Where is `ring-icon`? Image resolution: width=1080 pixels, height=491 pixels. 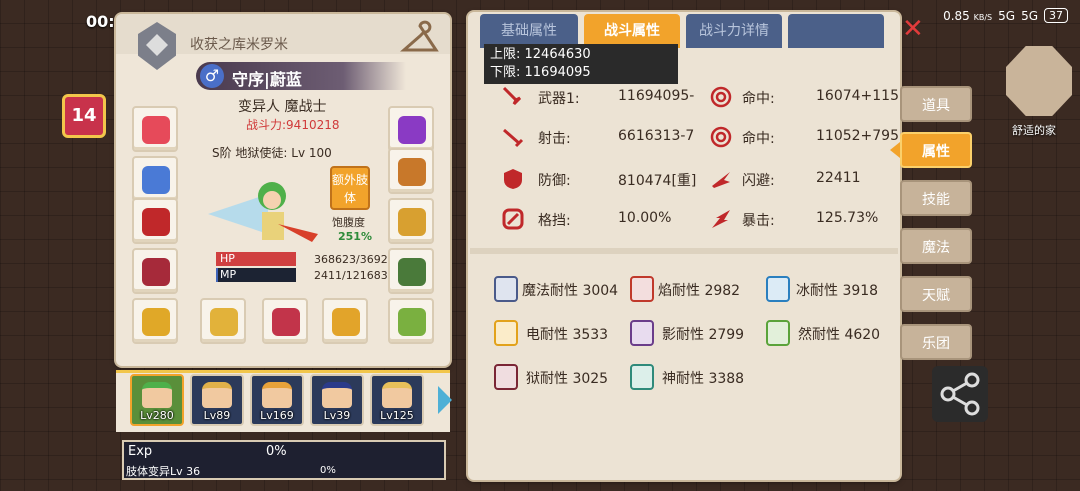 ring-icon is located at coordinates (156, 322).